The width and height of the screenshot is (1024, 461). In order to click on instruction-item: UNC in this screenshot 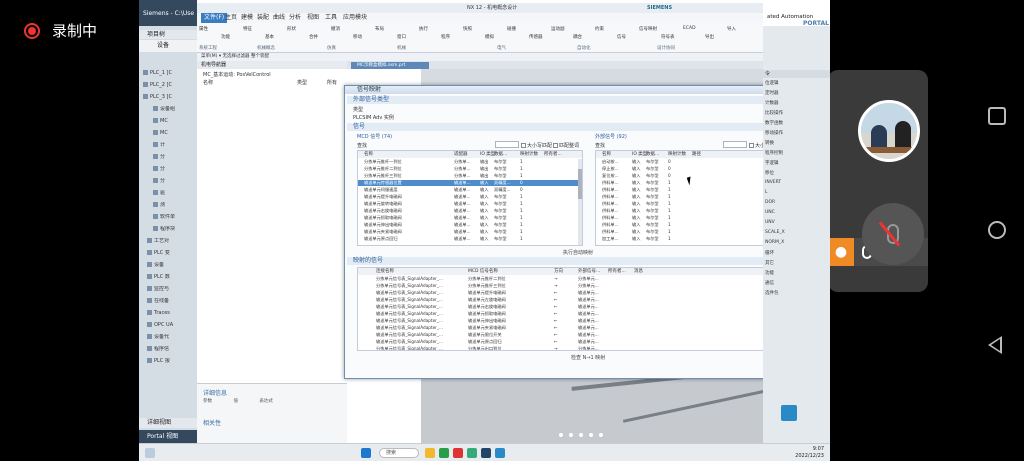, I will do `click(770, 212)`.